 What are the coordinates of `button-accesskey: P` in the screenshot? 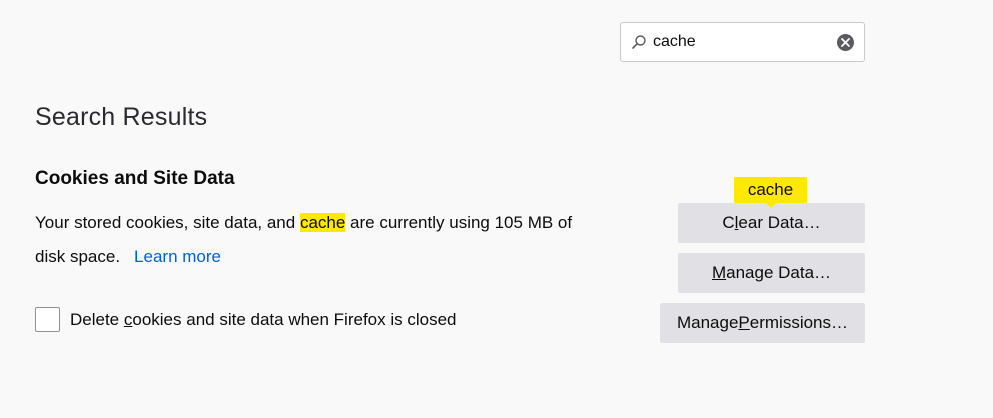 It's located at (744, 322).